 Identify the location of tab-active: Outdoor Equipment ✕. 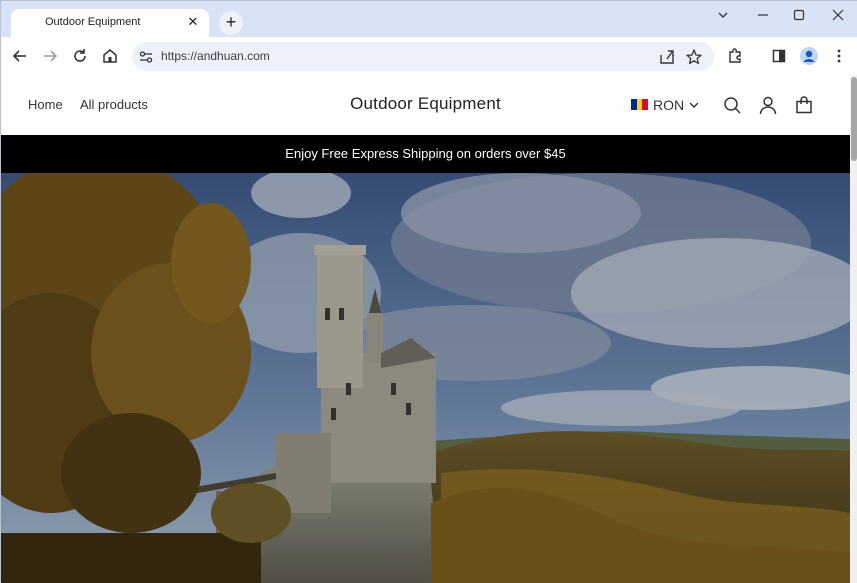
(110, 23).